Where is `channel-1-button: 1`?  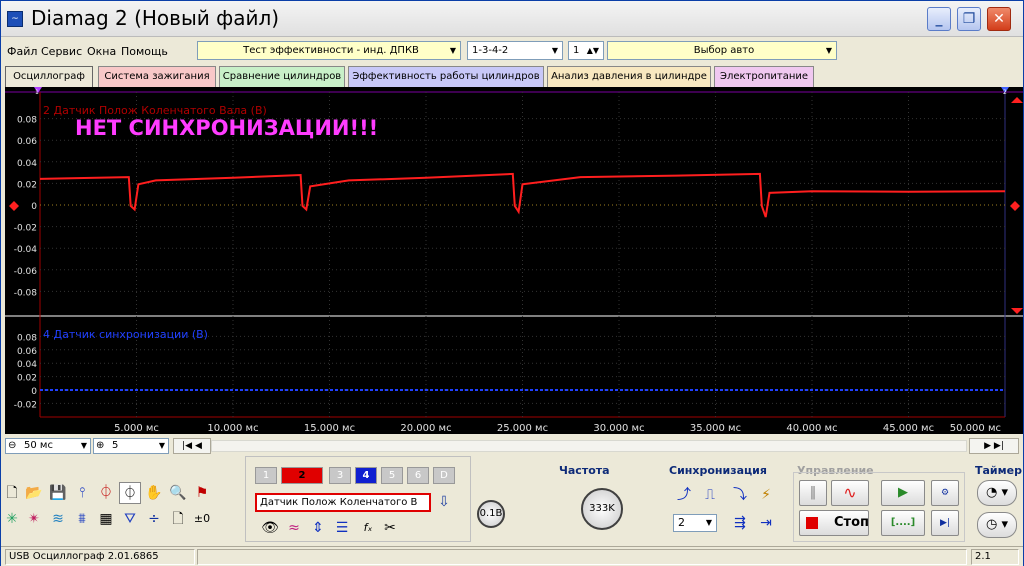 channel-1-button: 1 is located at coordinates (266, 475).